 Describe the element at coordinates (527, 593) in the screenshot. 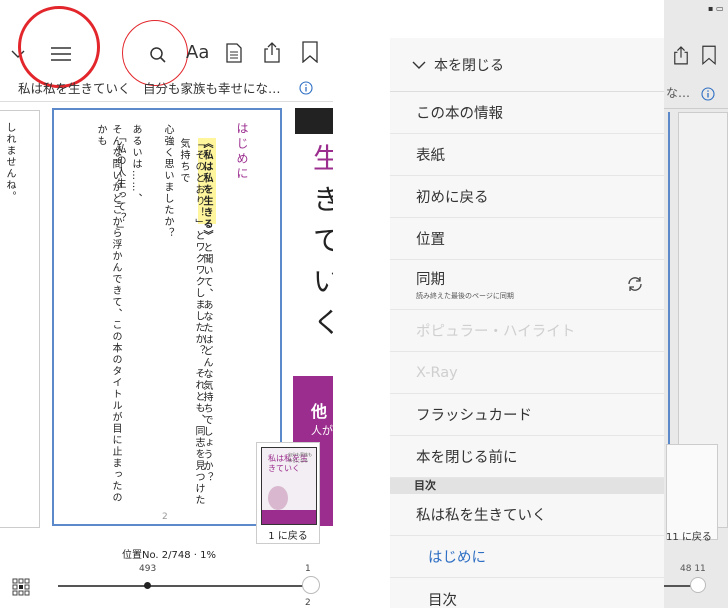

I see `toc-item: 目次` at that location.